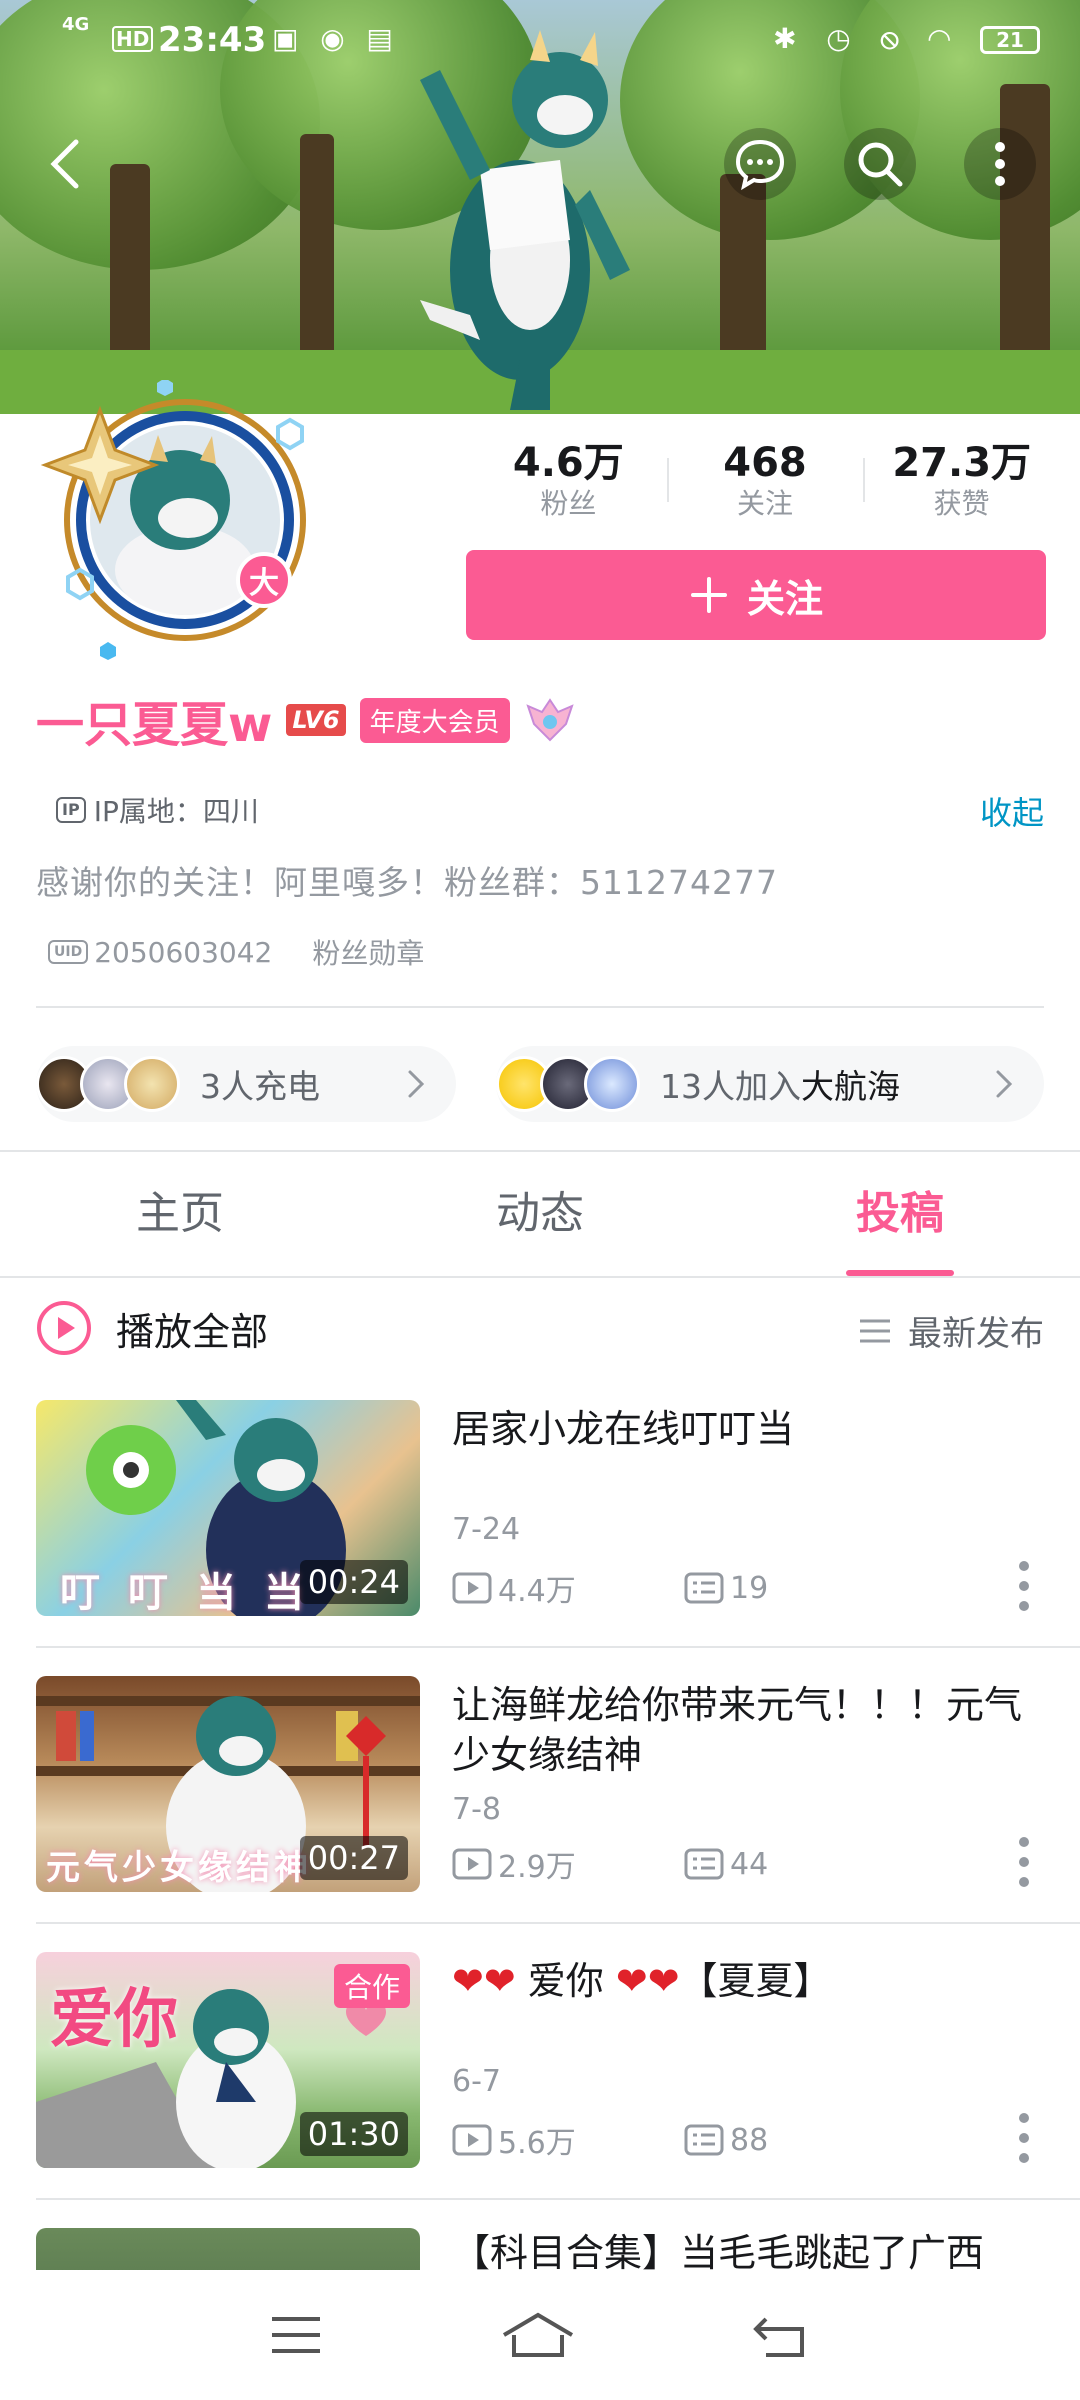 The height and width of the screenshot is (2400, 1080). Describe the element at coordinates (114, 2020) in the screenshot. I see `thumbnail-caption: 爱你` at that location.